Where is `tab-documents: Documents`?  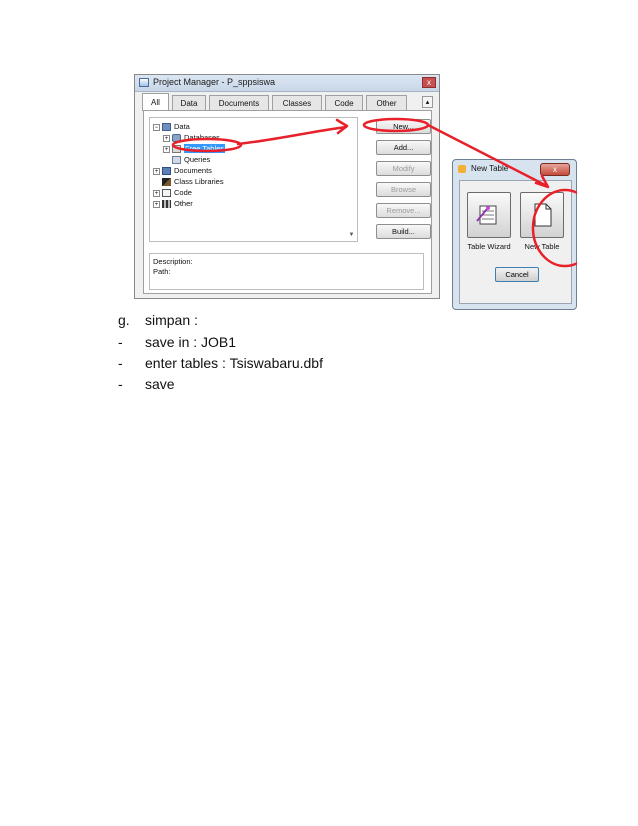 tab-documents: Documents is located at coordinates (239, 102).